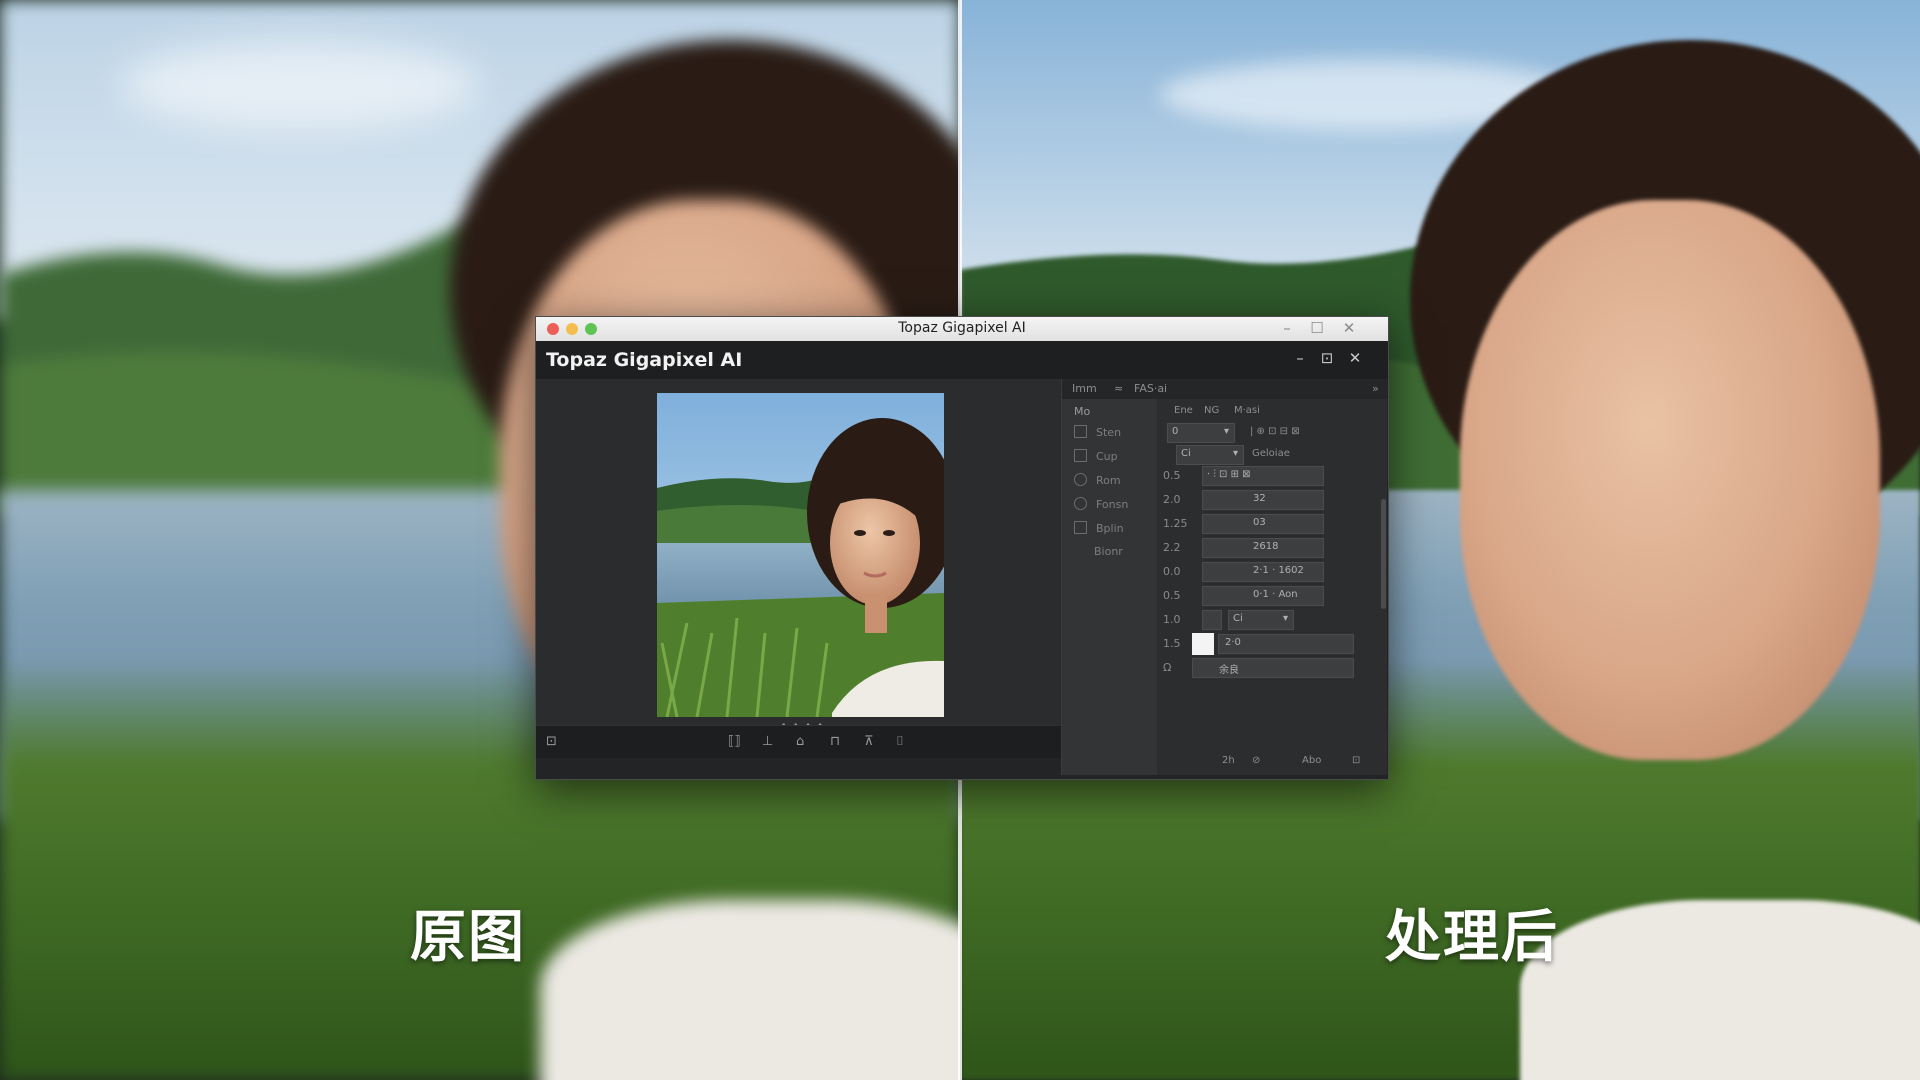 The image size is (1920, 1080). What do you see at coordinates (1172, 643) in the screenshot?
I see `param-label: 1.5` at bounding box center [1172, 643].